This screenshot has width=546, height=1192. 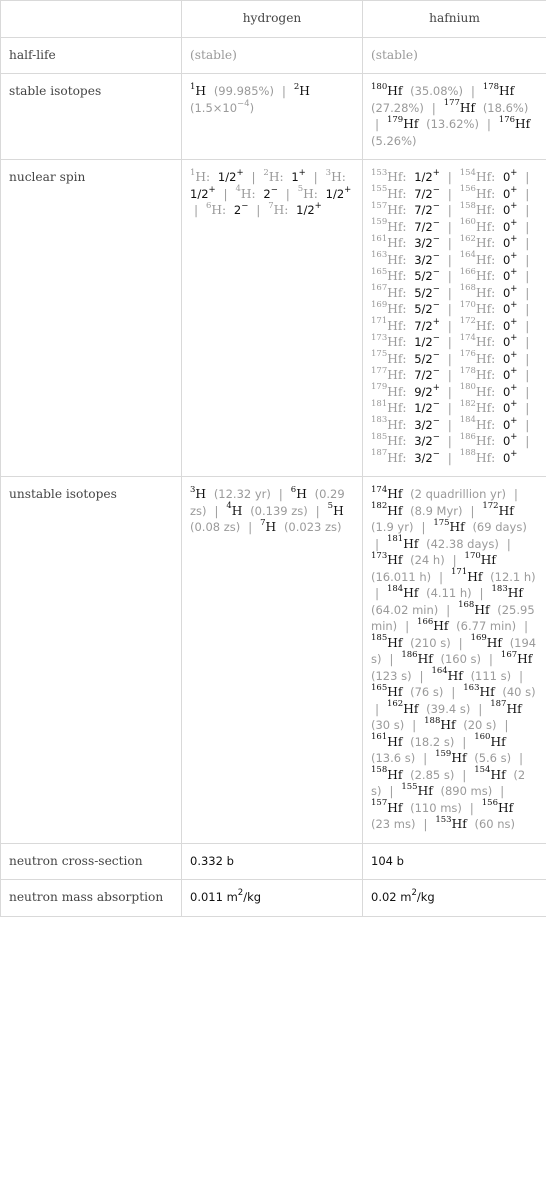 What do you see at coordinates (379, 489) in the screenshot?
I see `mass-number: 174` at bounding box center [379, 489].